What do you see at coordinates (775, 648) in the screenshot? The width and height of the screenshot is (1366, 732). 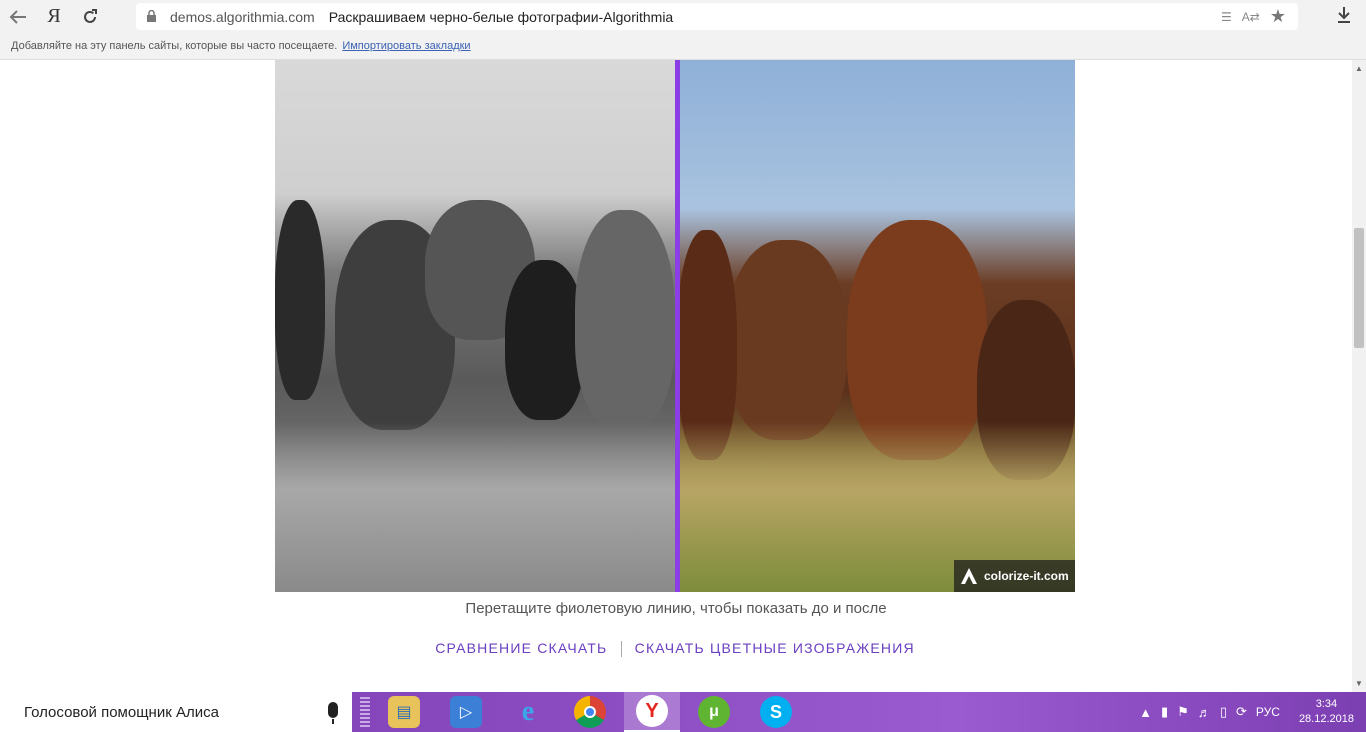 I see `download-color-images-link: СКАЧАТЬ ЦВЕТНЫЕ ИЗОБРАЖЕНИЯ` at bounding box center [775, 648].